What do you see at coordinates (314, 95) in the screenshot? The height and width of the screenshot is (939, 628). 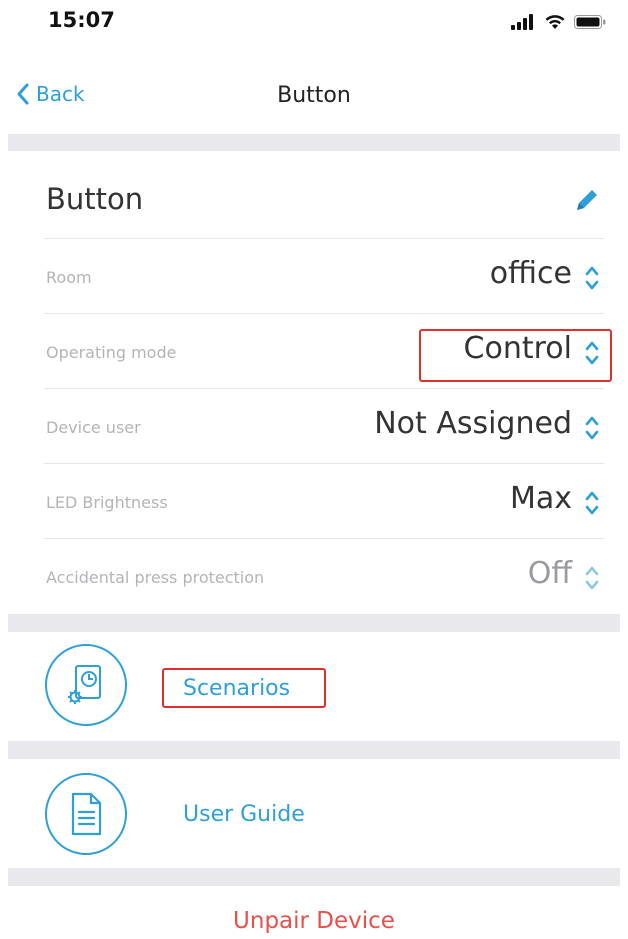 I see `page-title: Button` at bounding box center [314, 95].